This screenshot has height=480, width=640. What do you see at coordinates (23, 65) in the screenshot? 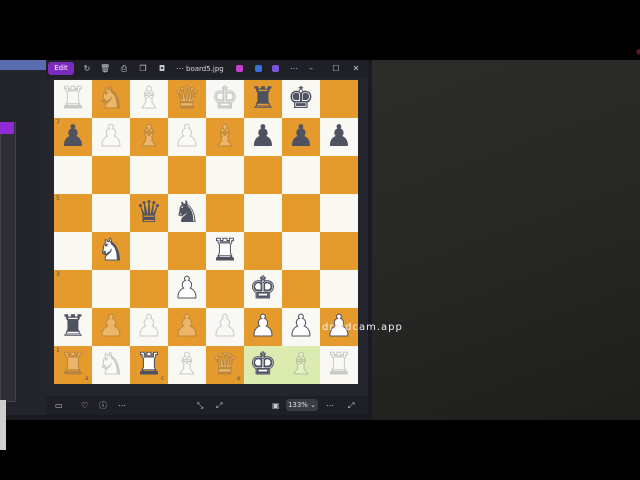
I see `background-window-strip` at bounding box center [23, 65].